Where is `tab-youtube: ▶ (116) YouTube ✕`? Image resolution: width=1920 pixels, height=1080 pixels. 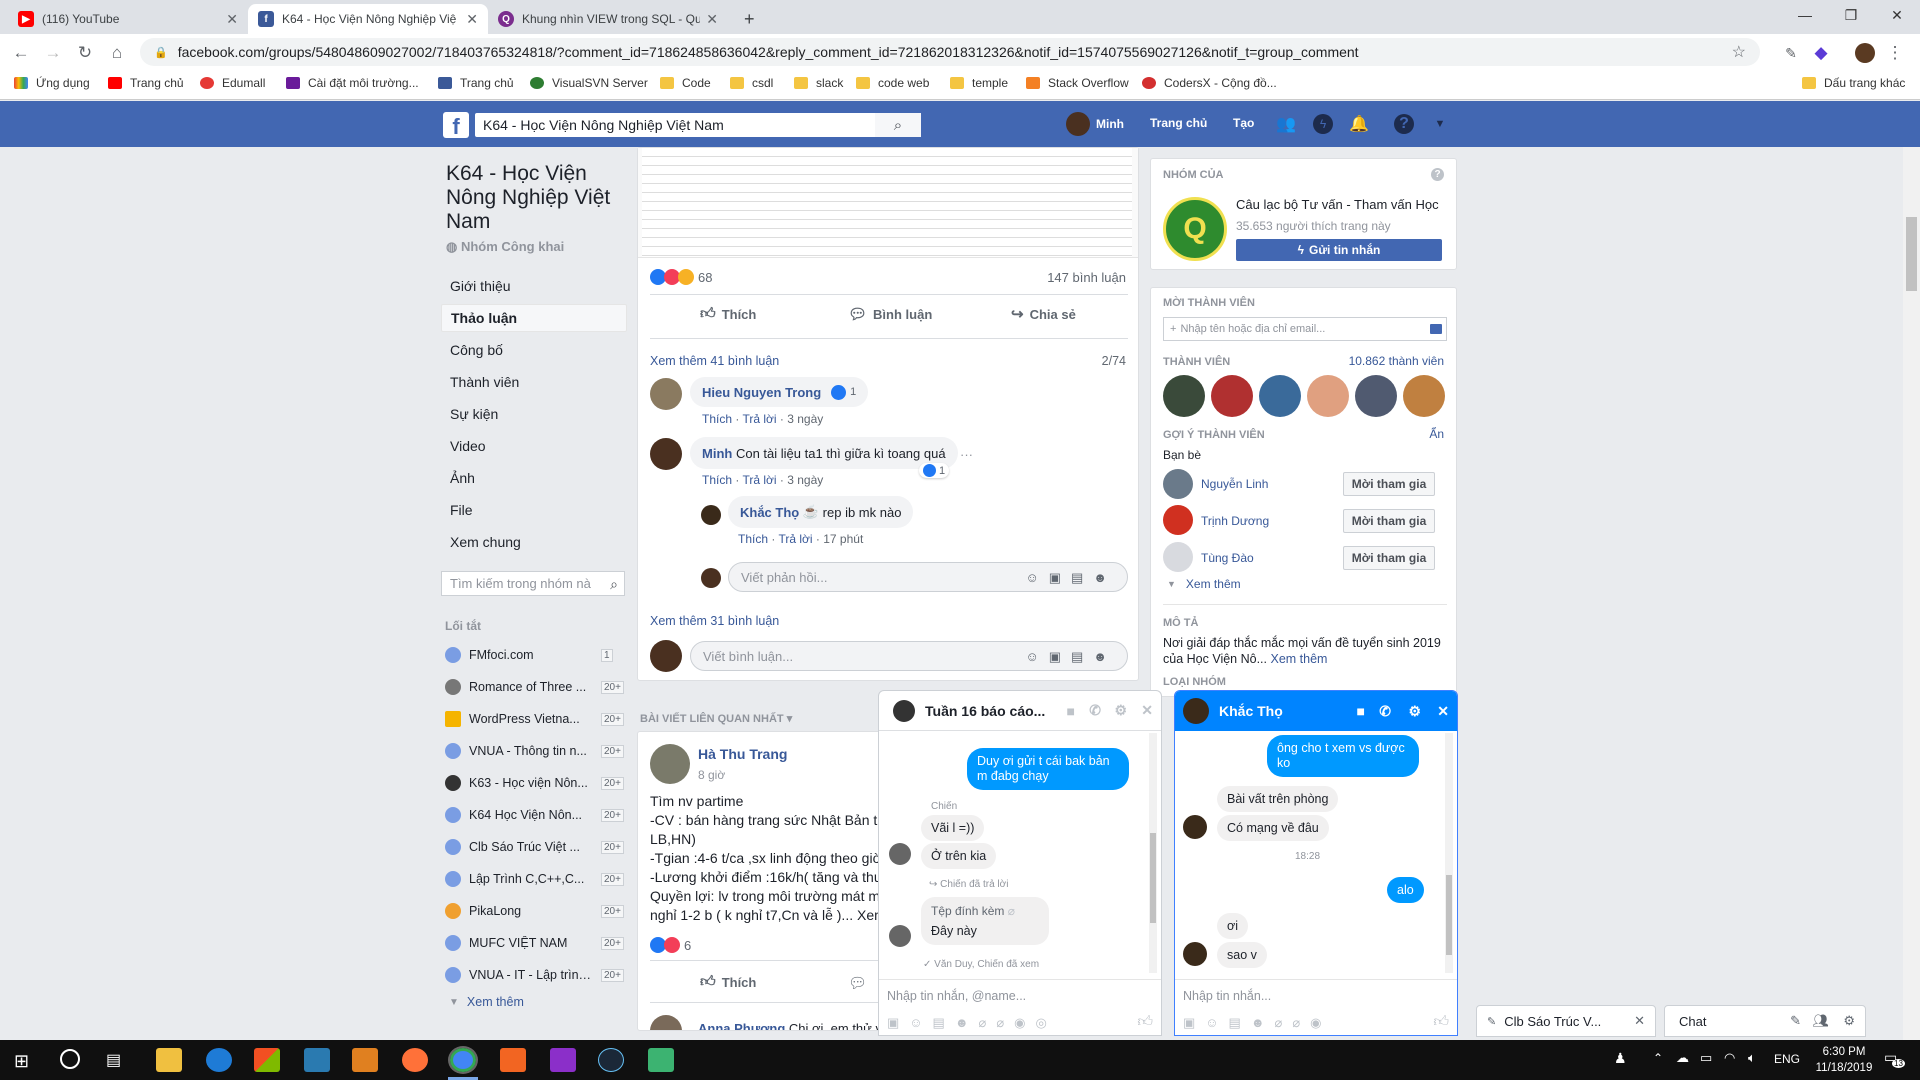
tab-youtube: ▶ (116) YouTube ✕ is located at coordinates (128, 19).